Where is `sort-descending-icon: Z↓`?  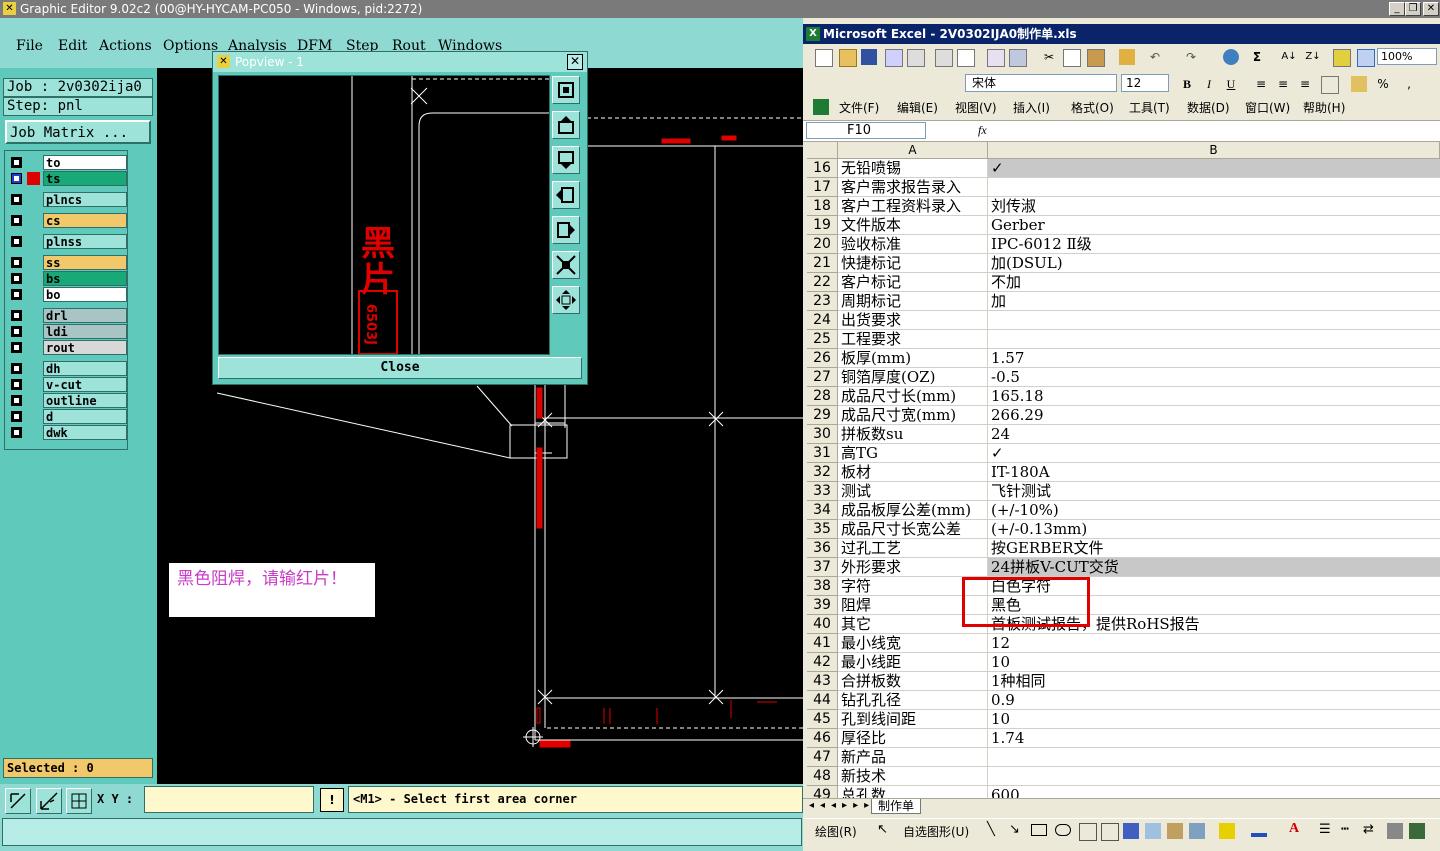 sort-descending-icon: Z↓ is located at coordinates (1313, 57).